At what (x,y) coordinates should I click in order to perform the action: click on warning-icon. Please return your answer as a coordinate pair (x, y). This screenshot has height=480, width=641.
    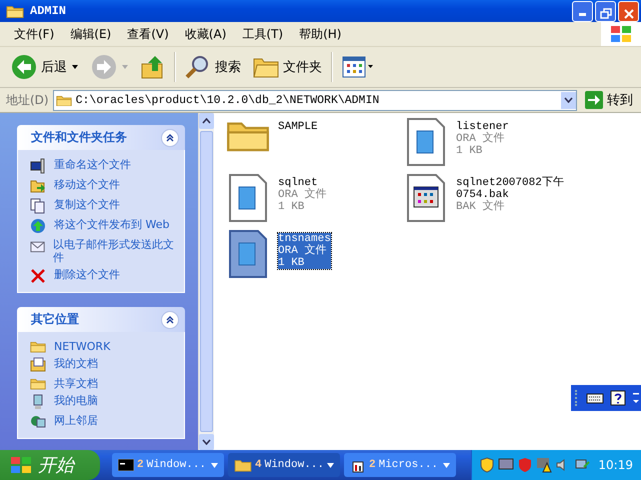
    Looking at the image, I should click on (544, 465).